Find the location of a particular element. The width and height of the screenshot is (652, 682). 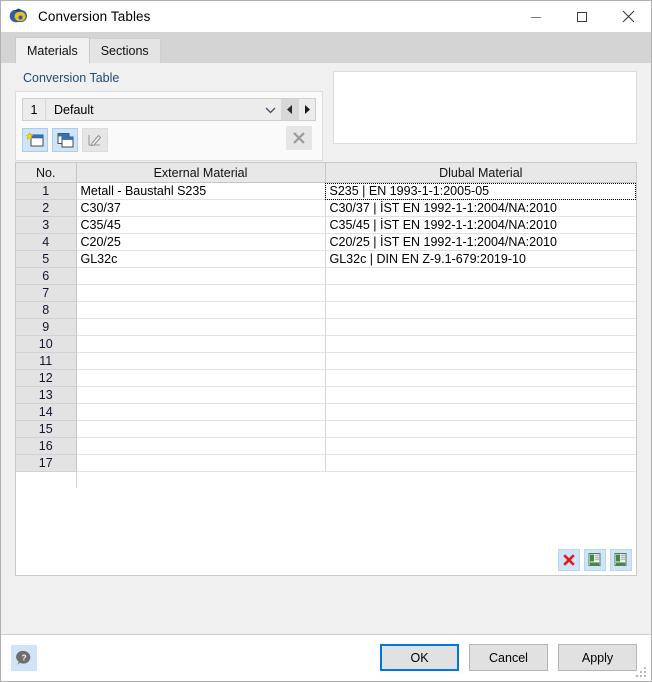

column-header-external-material: External Material is located at coordinates (201, 173).